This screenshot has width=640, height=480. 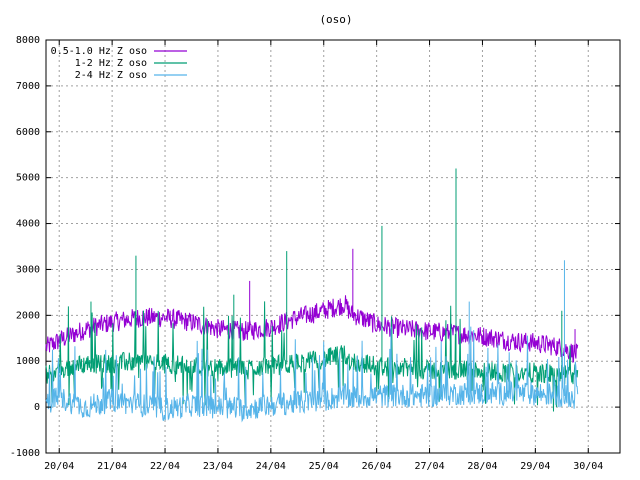 What do you see at coordinates (28, 178) in the screenshot?
I see `y-tick-label: 5000` at bounding box center [28, 178].